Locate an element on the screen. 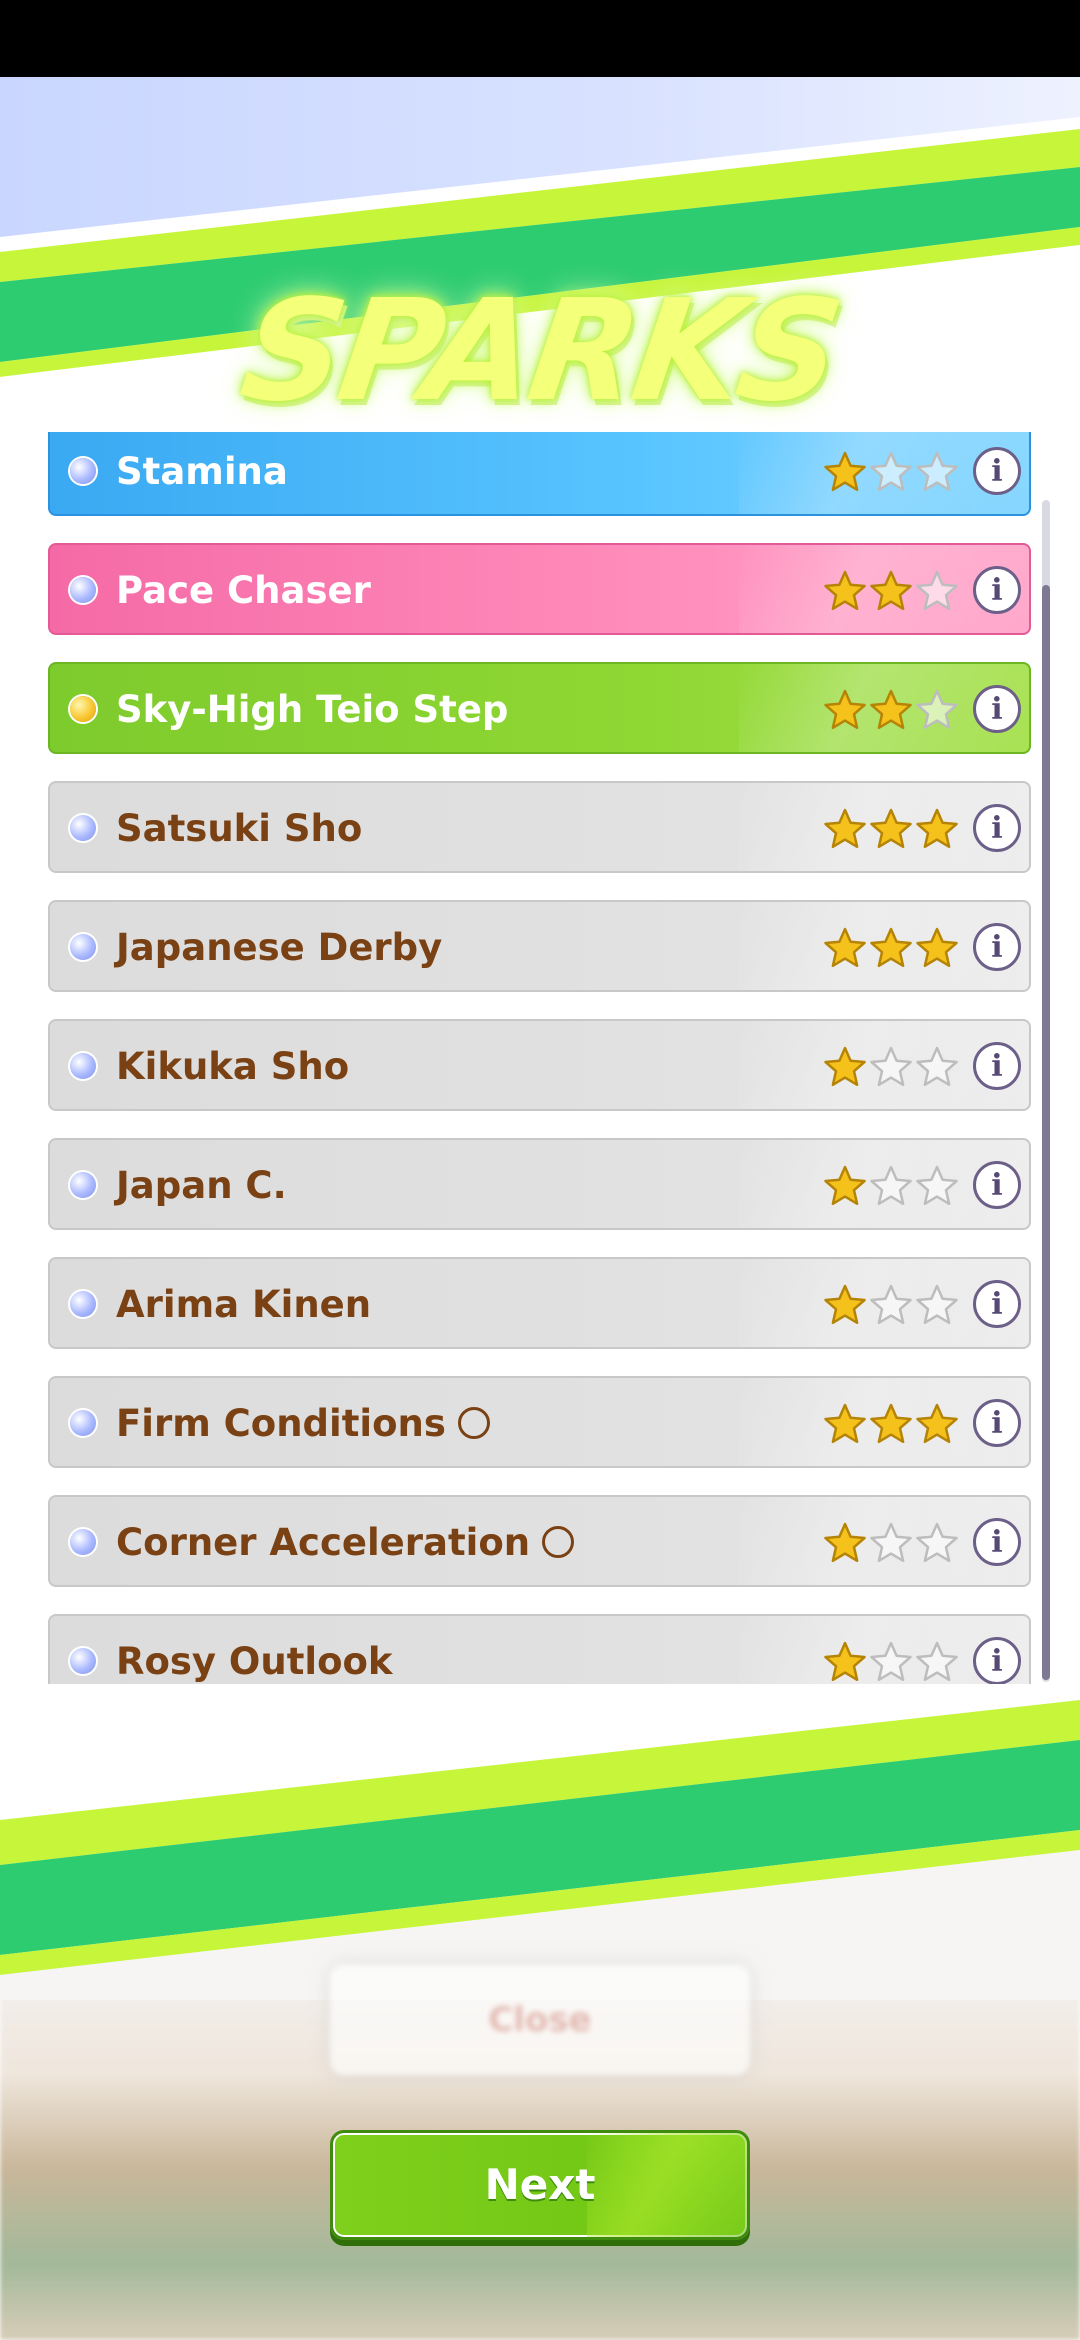  spark-row: Stamina i is located at coordinates (539, 474).